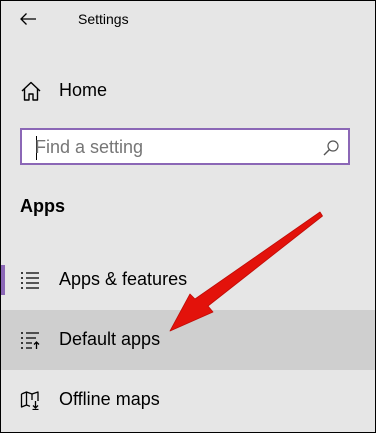 Image resolution: width=376 pixels, height=433 pixels. Describe the element at coordinates (29, 400) in the screenshot. I see `offline-maps-icon` at that location.